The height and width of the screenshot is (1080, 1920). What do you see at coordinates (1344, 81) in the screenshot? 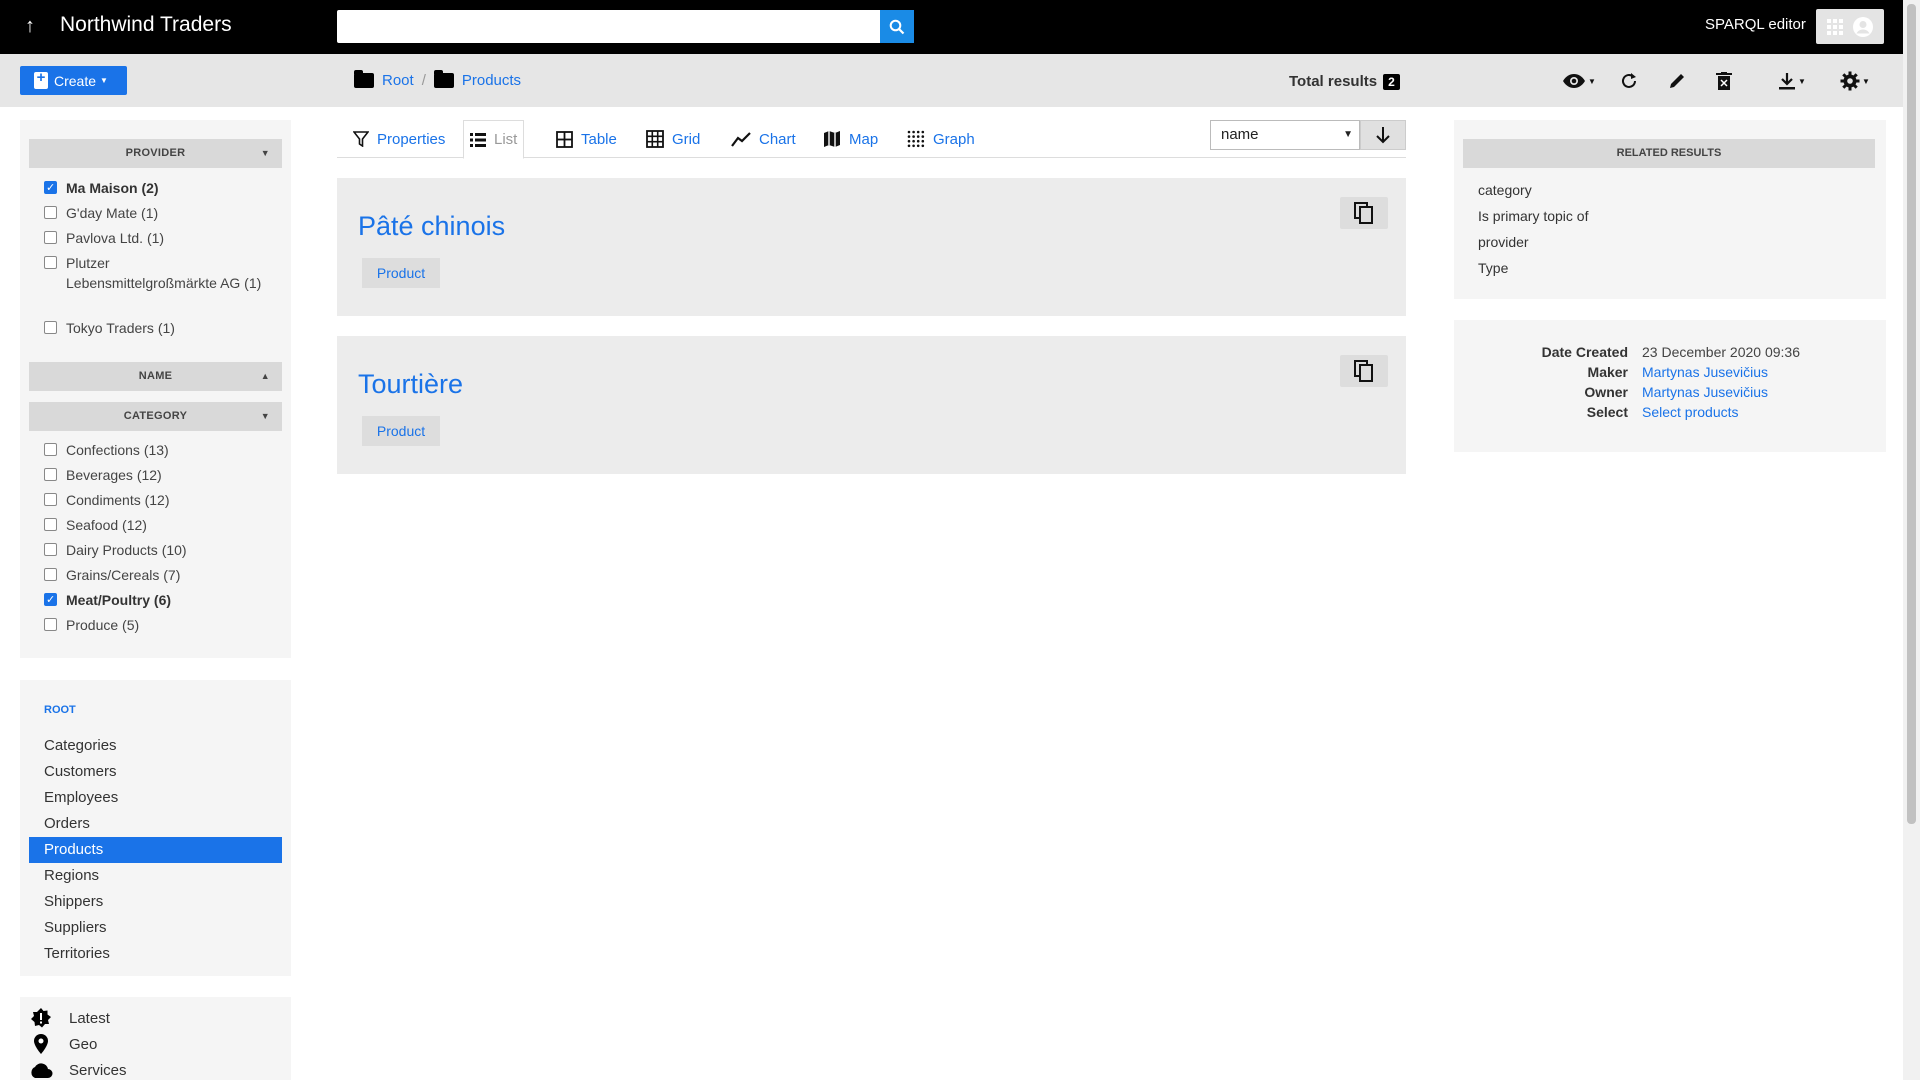
I see `total-results: Total results 2` at bounding box center [1344, 81].